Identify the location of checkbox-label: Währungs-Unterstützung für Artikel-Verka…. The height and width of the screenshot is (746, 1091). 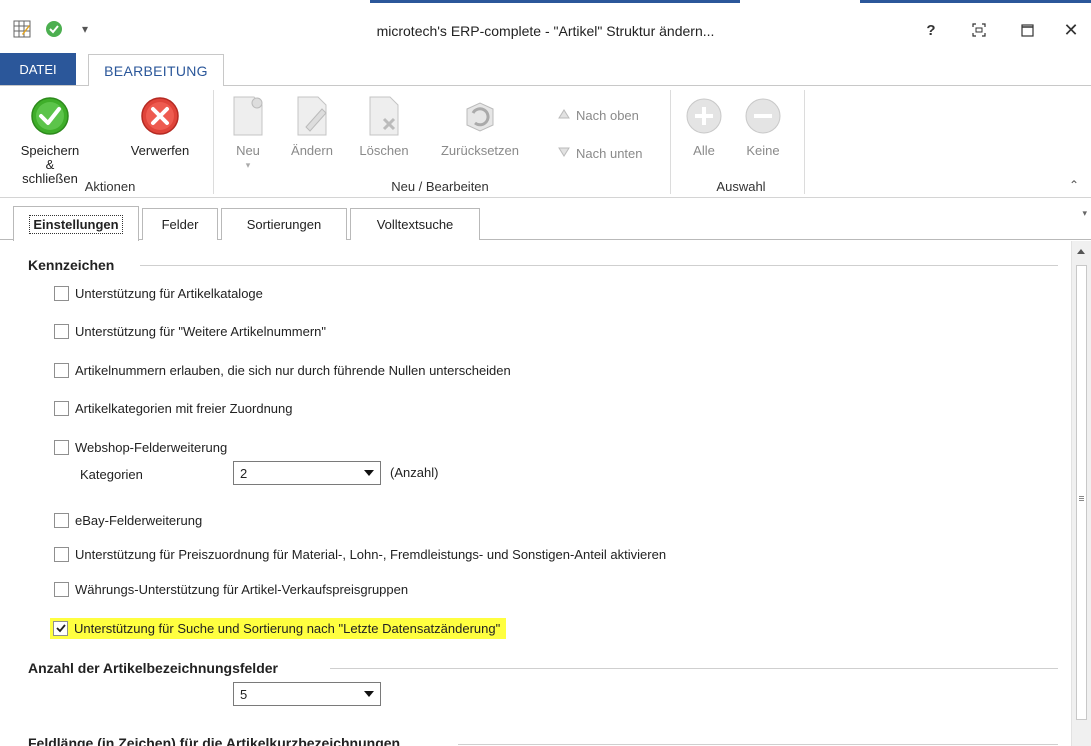
(242, 589).